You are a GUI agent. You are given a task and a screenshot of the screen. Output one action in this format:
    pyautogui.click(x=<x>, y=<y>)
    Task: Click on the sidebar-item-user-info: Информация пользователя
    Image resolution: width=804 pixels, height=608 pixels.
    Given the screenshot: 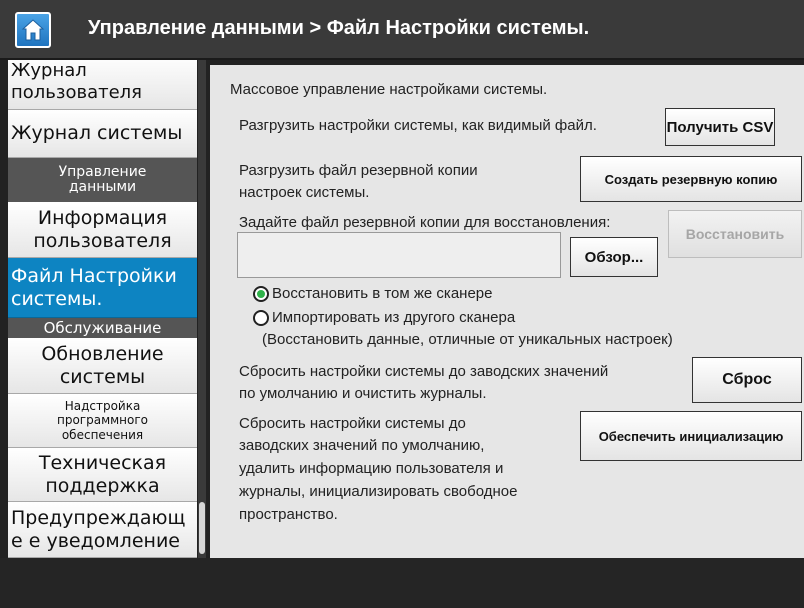 What is the action you would take?
    pyautogui.click(x=102, y=230)
    